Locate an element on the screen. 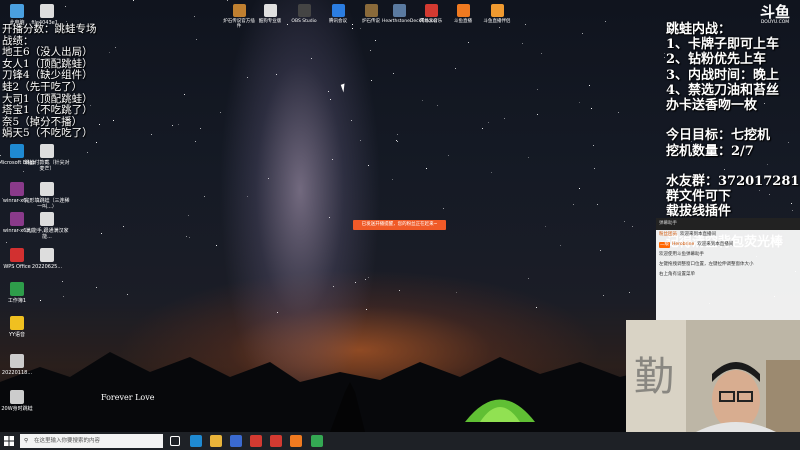  desktop-shortcut: 工作簿1 is located at coordinates (20, 293).